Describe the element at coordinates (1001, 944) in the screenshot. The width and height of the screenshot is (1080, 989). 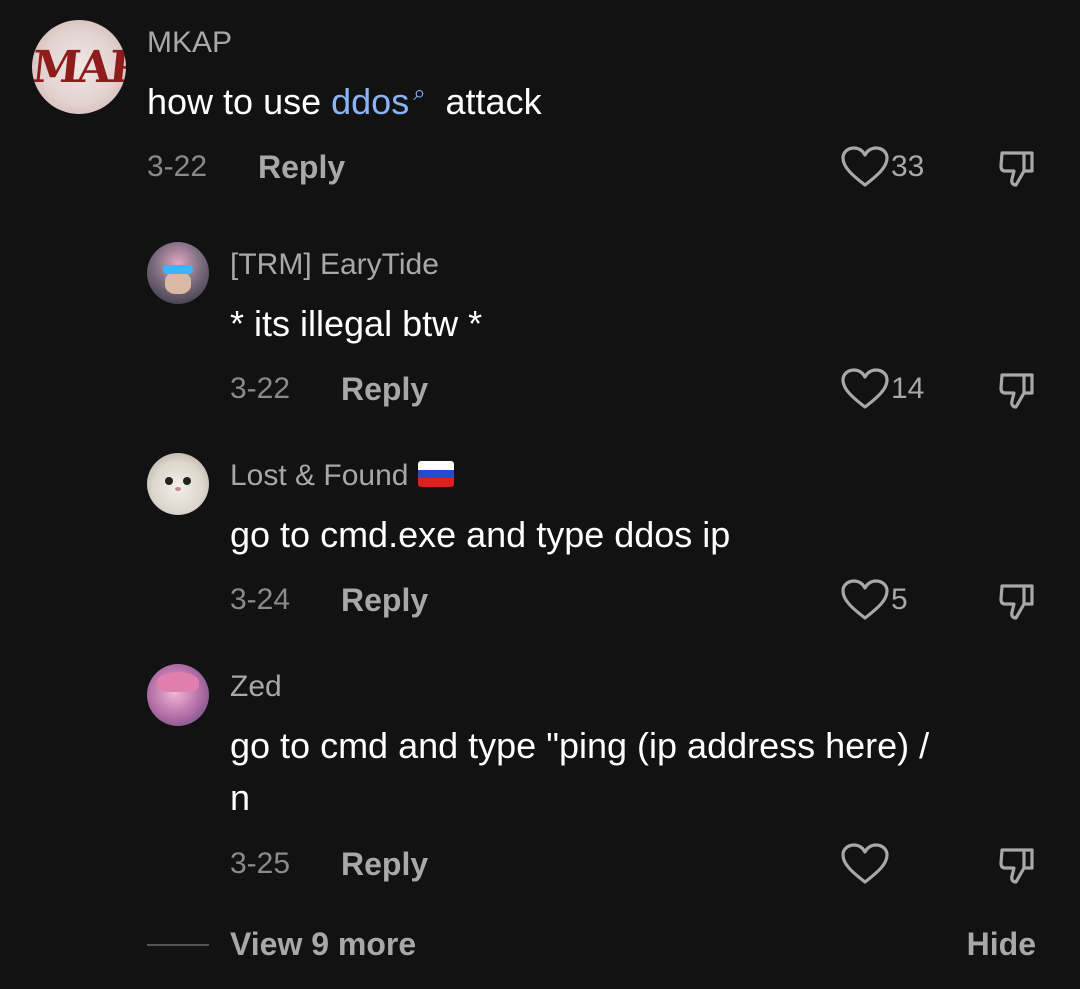
I see `hide-replies-button: Hide` at that location.